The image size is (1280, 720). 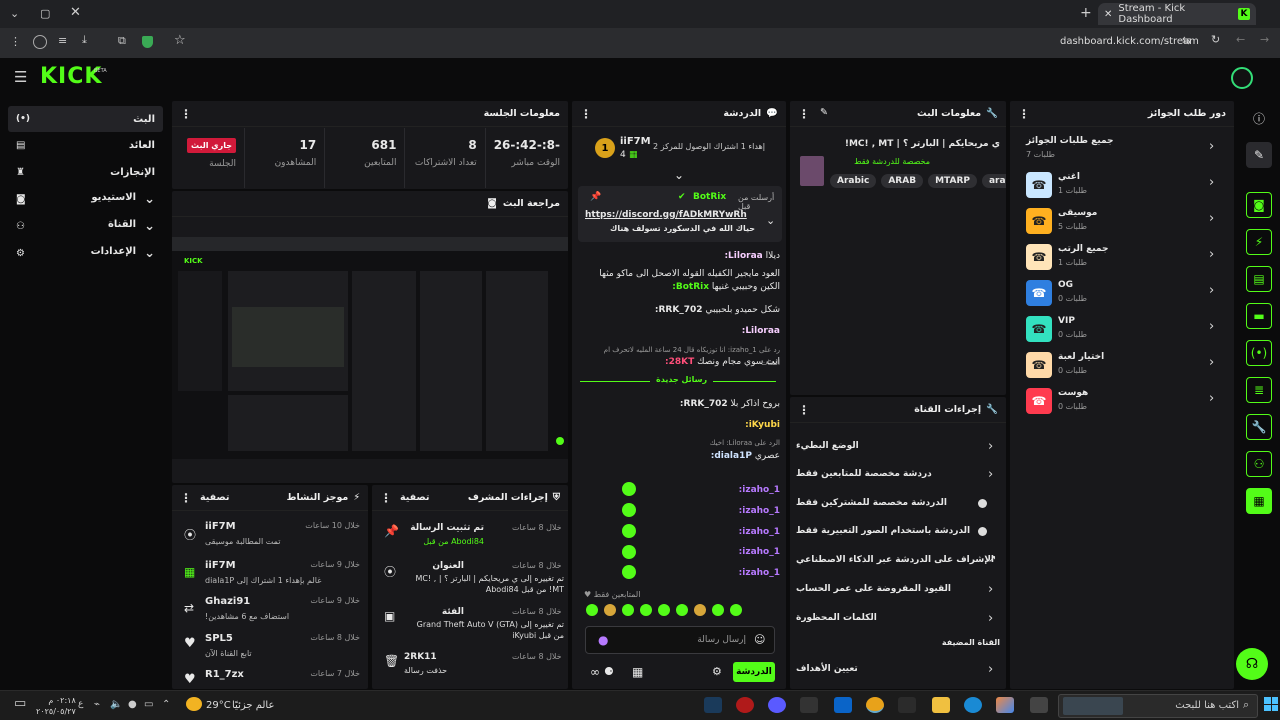 I want to click on weather-text: عالم جزئيًا, so click(x=253, y=705).